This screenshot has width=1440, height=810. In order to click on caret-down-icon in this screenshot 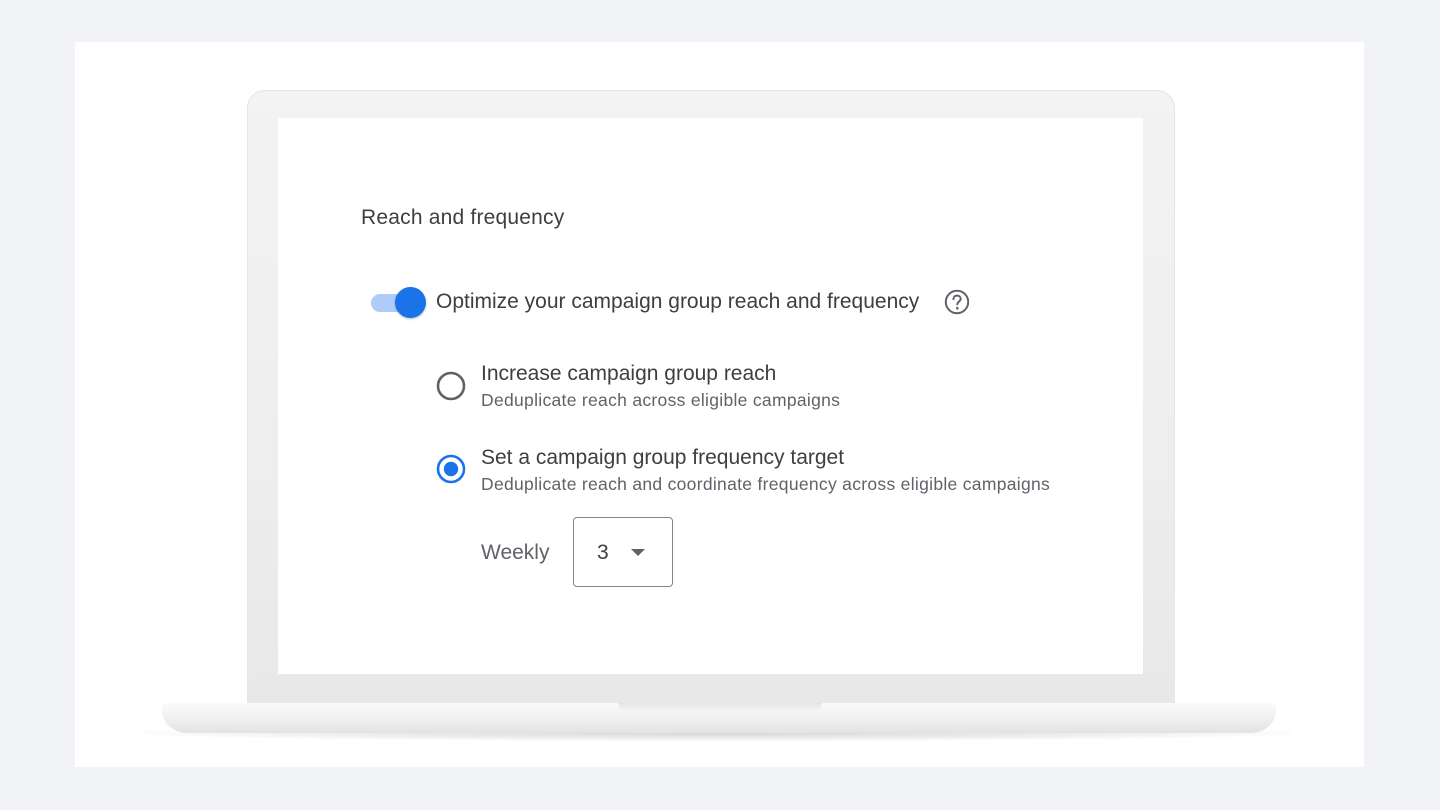, I will do `click(638, 552)`.